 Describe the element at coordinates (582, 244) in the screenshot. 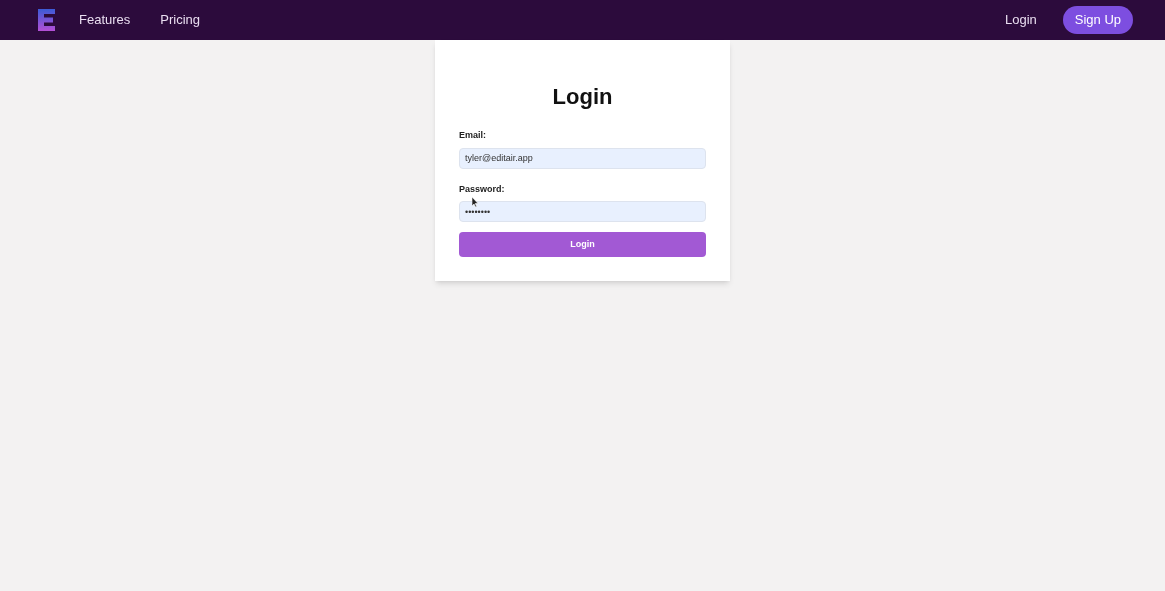

I see `login-button: Login` at that location.